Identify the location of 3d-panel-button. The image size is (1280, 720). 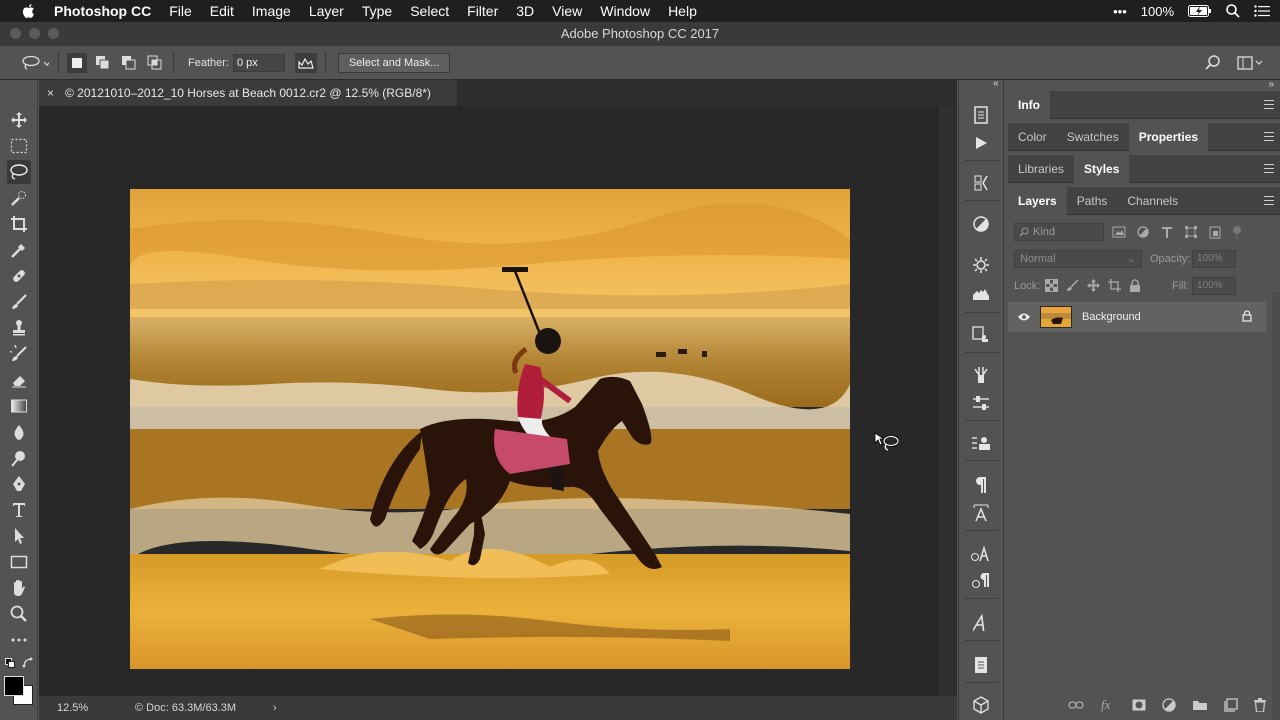
(981, 705).